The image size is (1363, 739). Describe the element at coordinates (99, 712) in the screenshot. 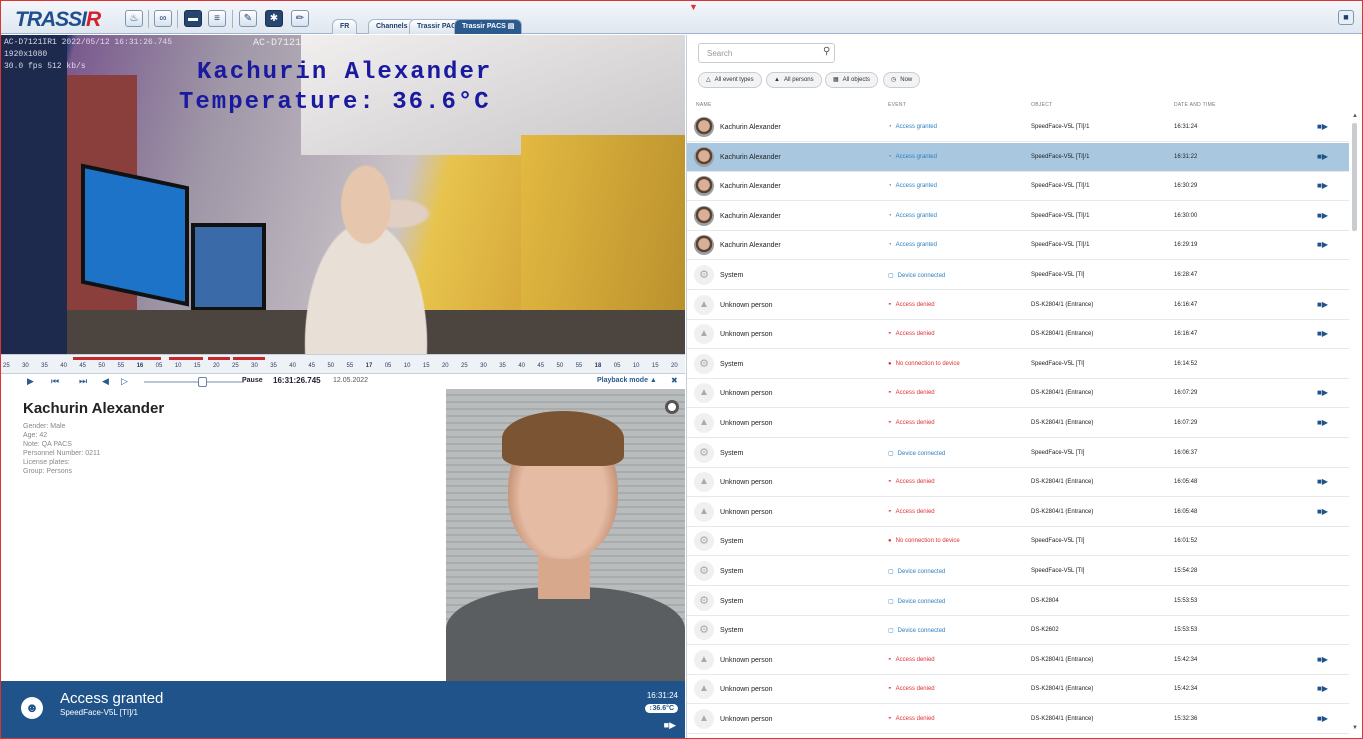

I see `banner-device: SpeedFace-V5L [TI]/1` at that location.